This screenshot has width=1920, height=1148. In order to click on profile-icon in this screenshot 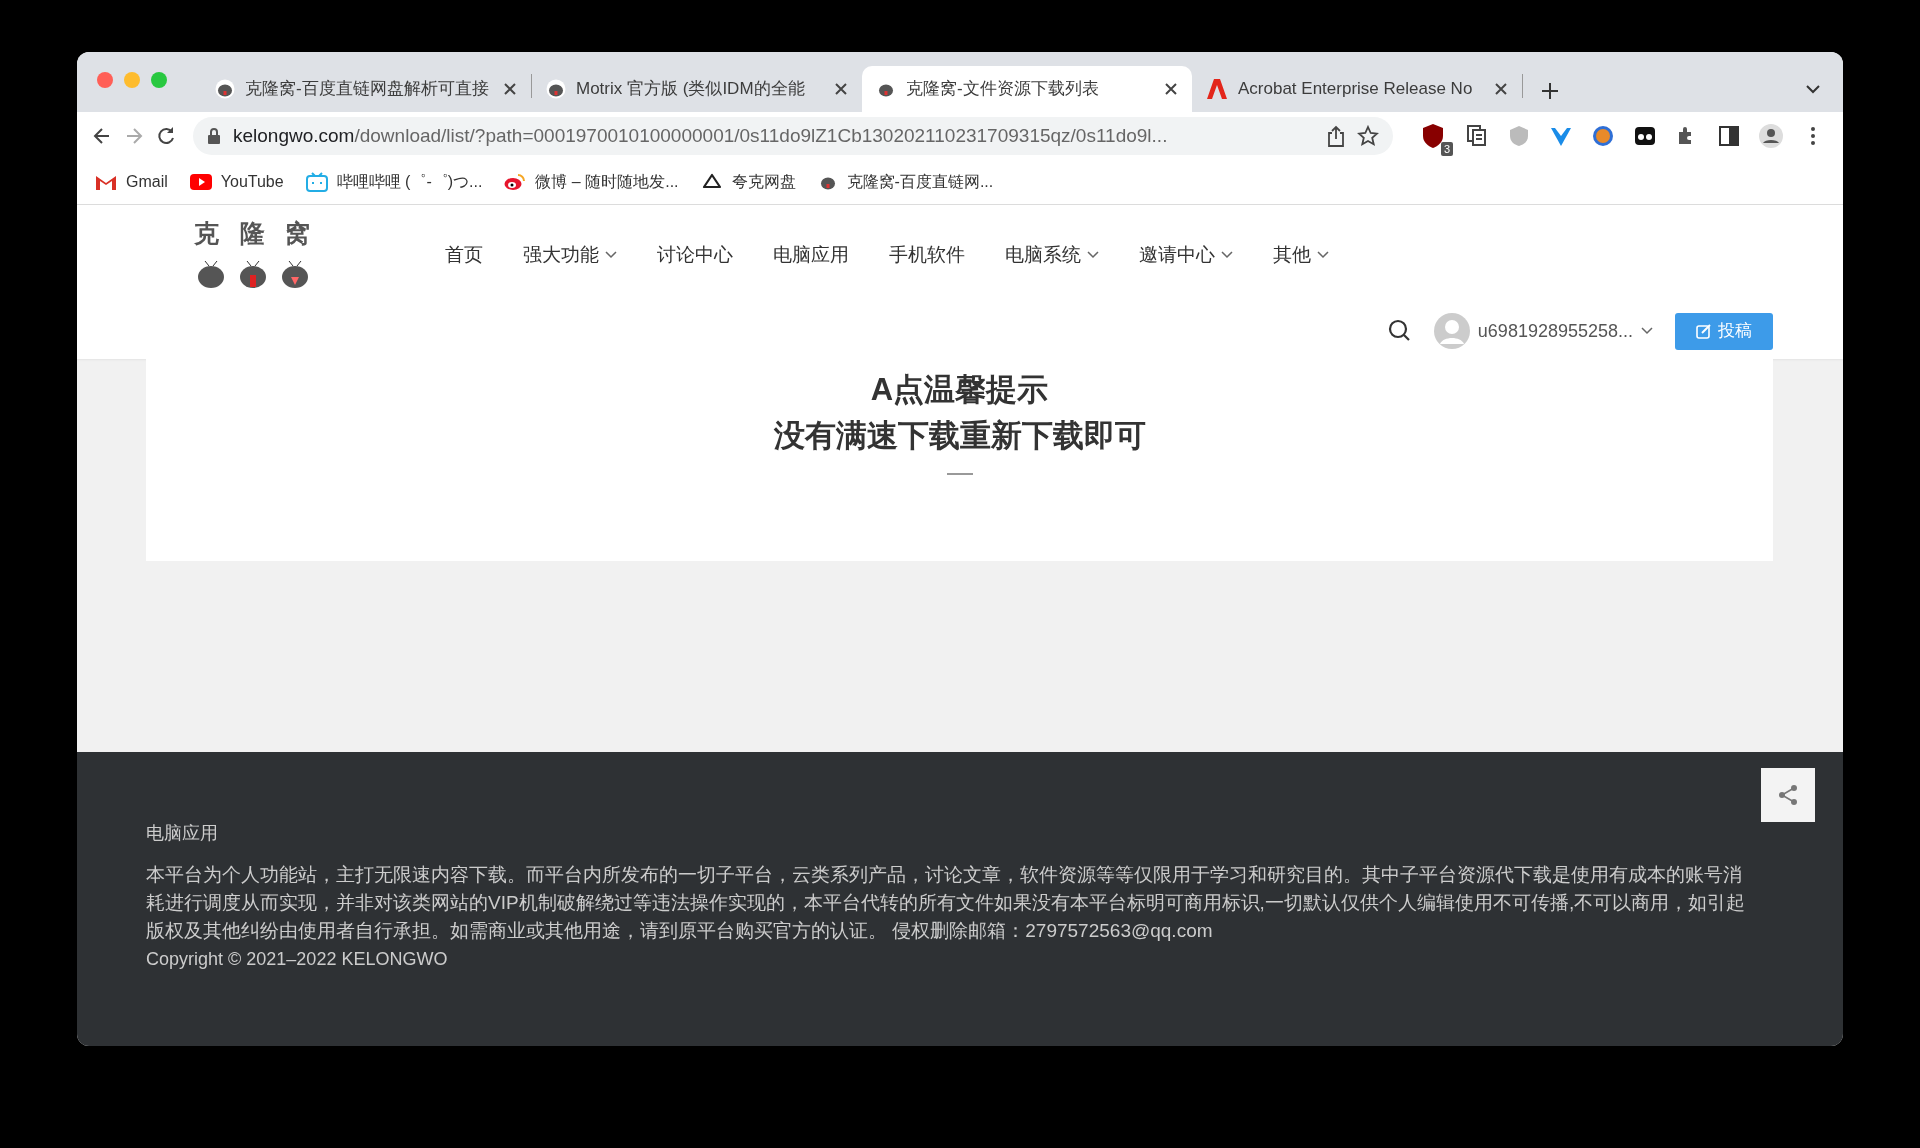, I will do `click(1771, 136)`.